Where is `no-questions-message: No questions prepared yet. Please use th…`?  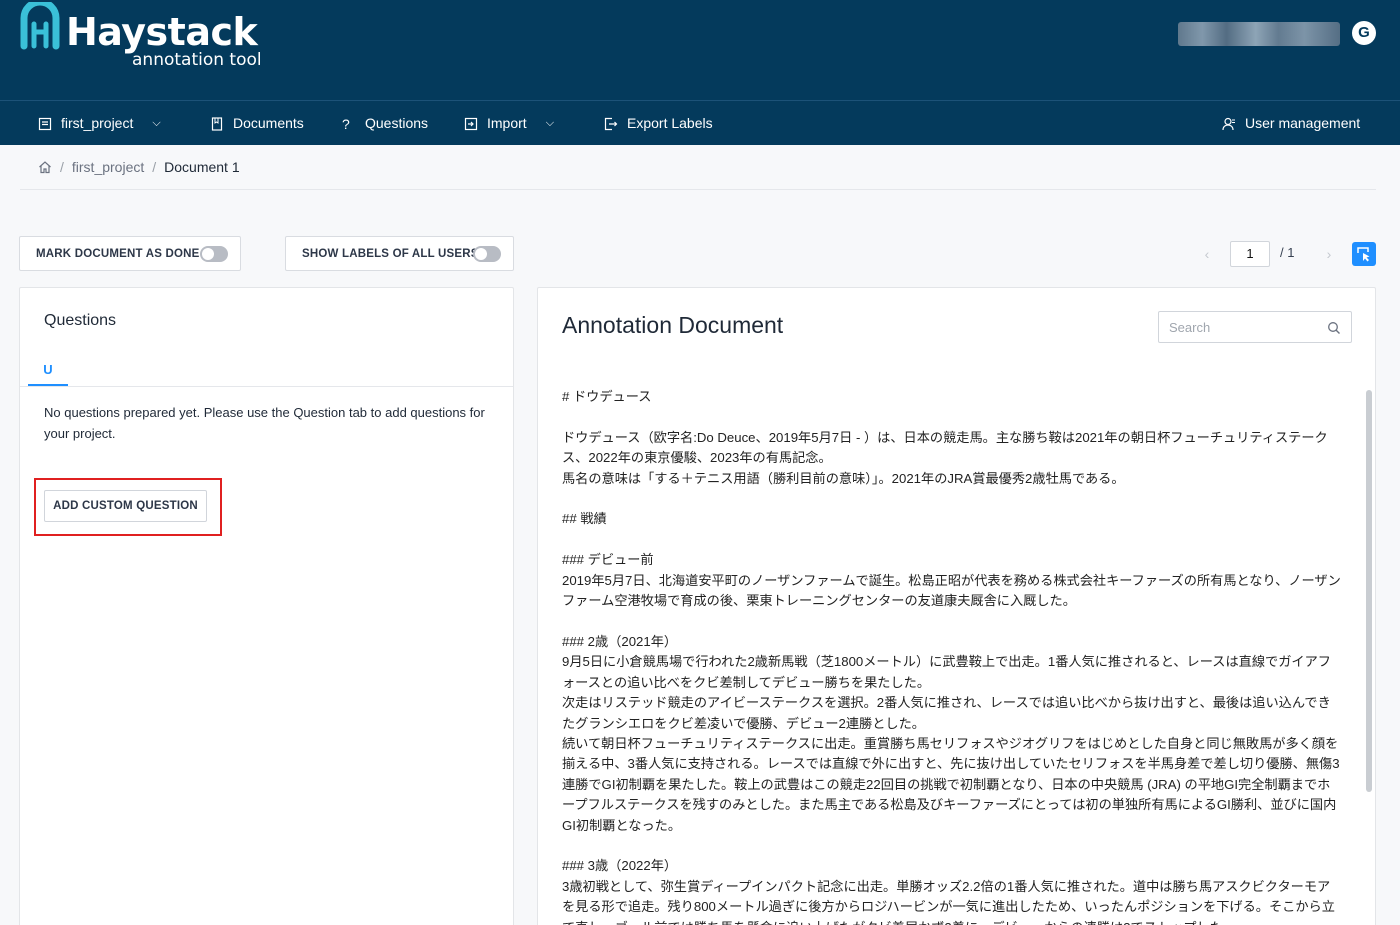 no-questions-message: No questions prepared yet. Please use th… is located at coordinates (264, 423).